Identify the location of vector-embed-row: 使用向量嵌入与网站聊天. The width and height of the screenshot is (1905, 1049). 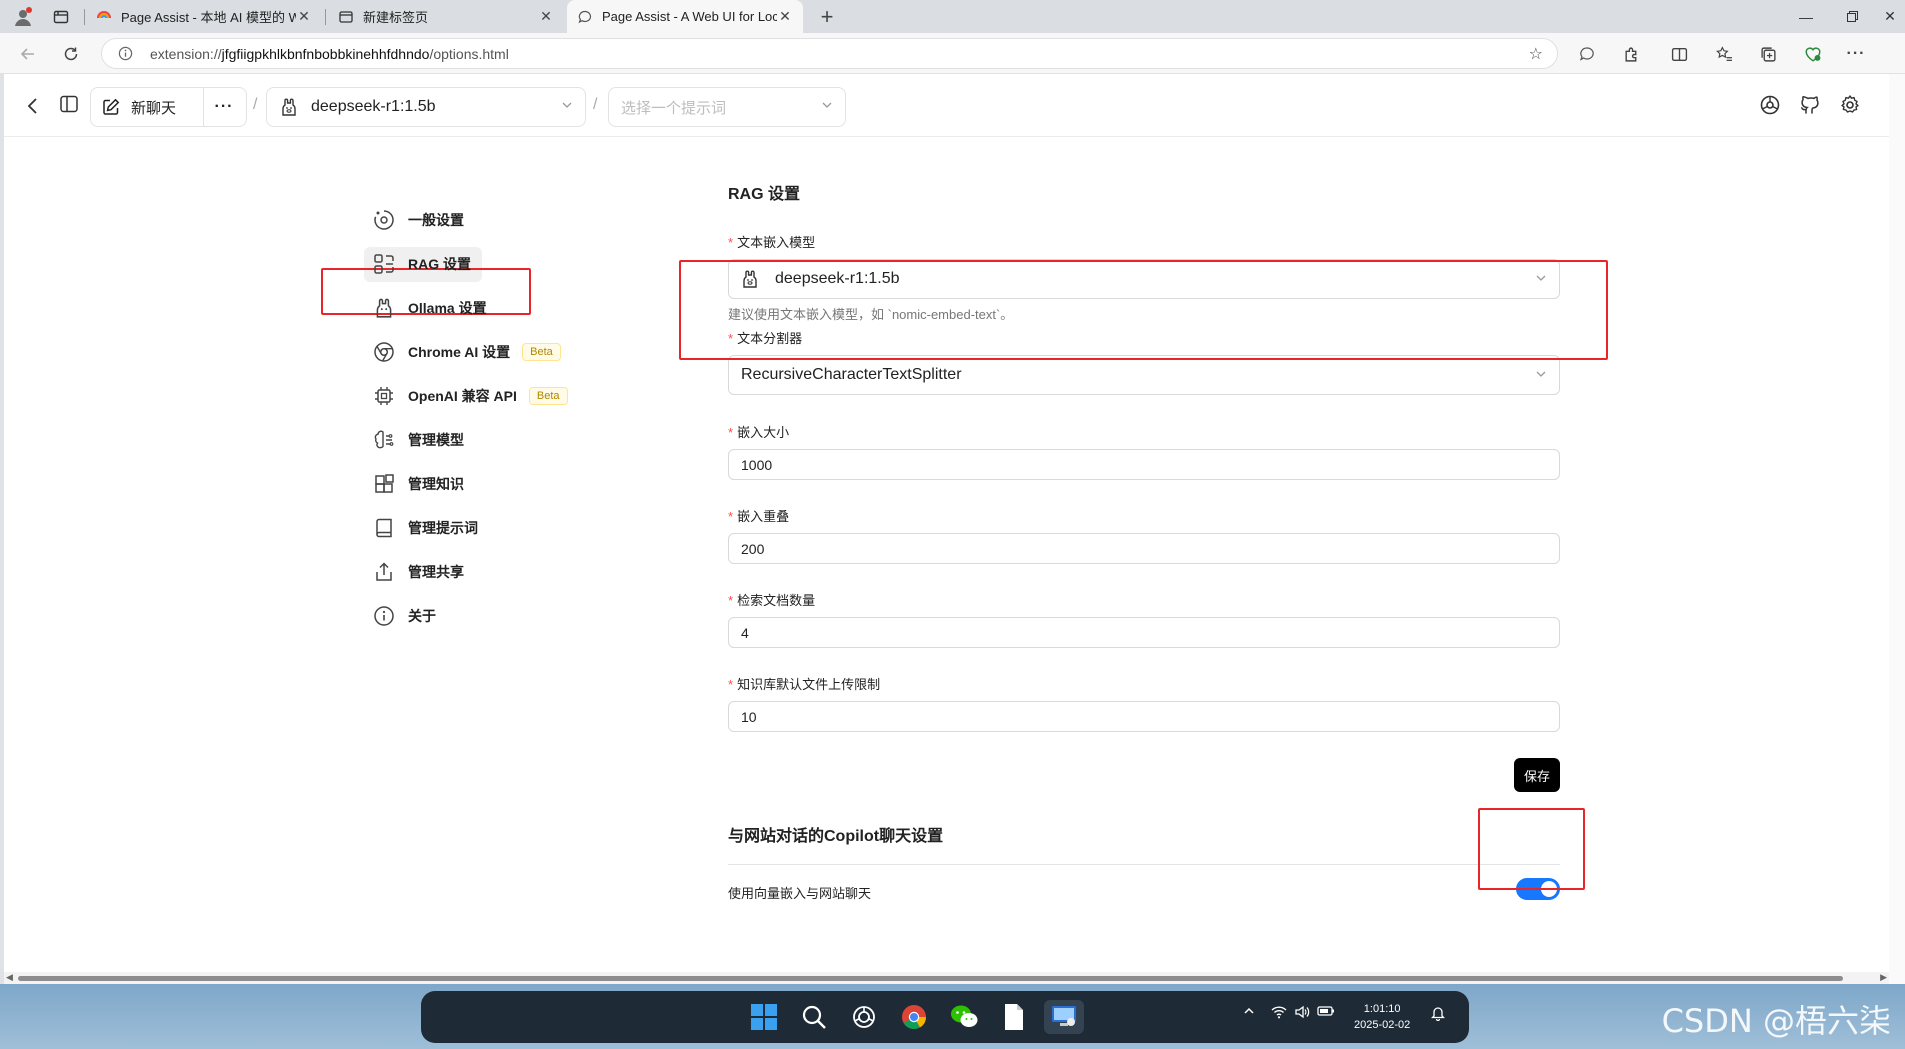
(1144, 898).